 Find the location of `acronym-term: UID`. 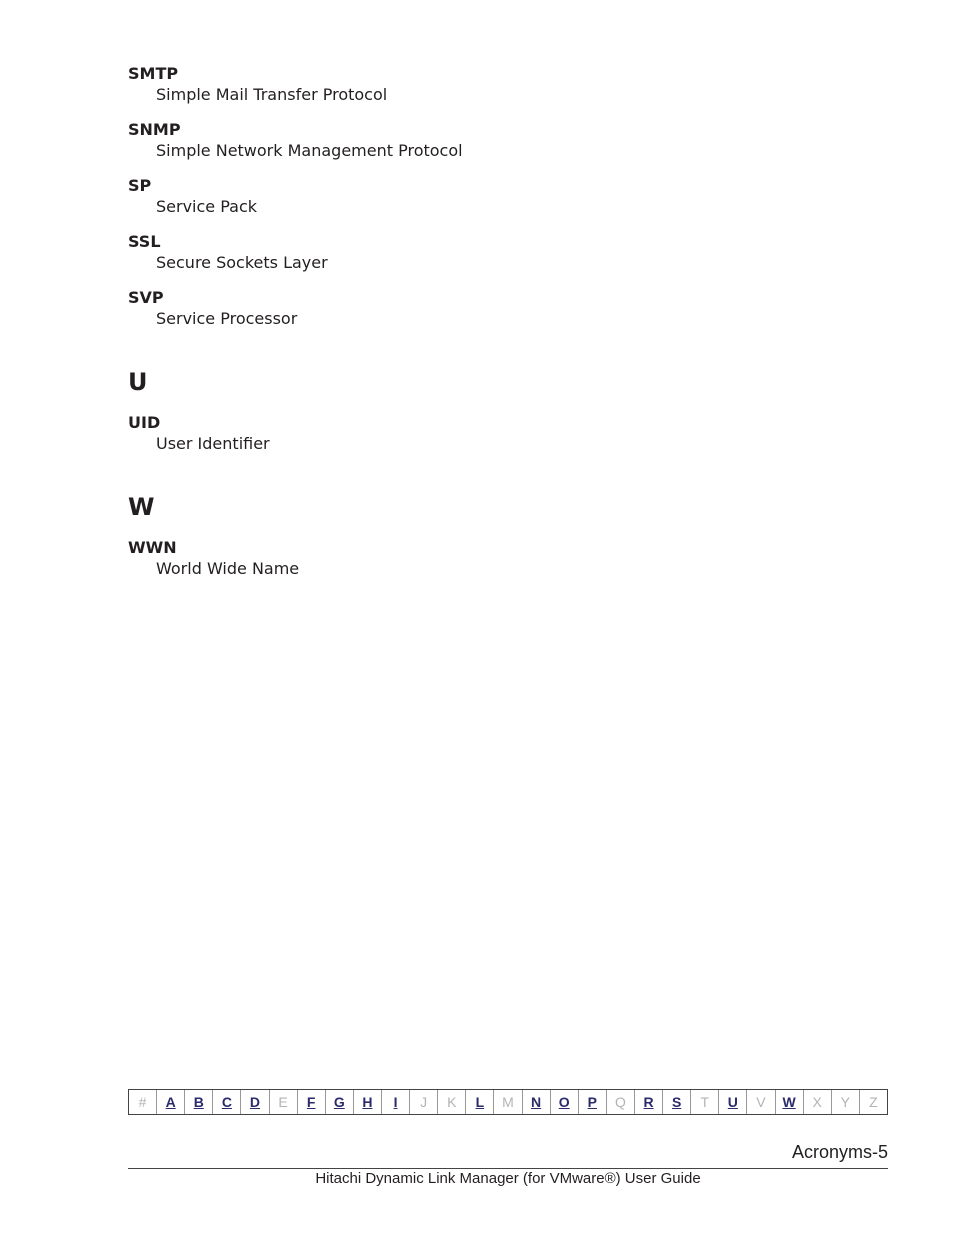

acronym-term: UID is located at coordinates (144, 422).